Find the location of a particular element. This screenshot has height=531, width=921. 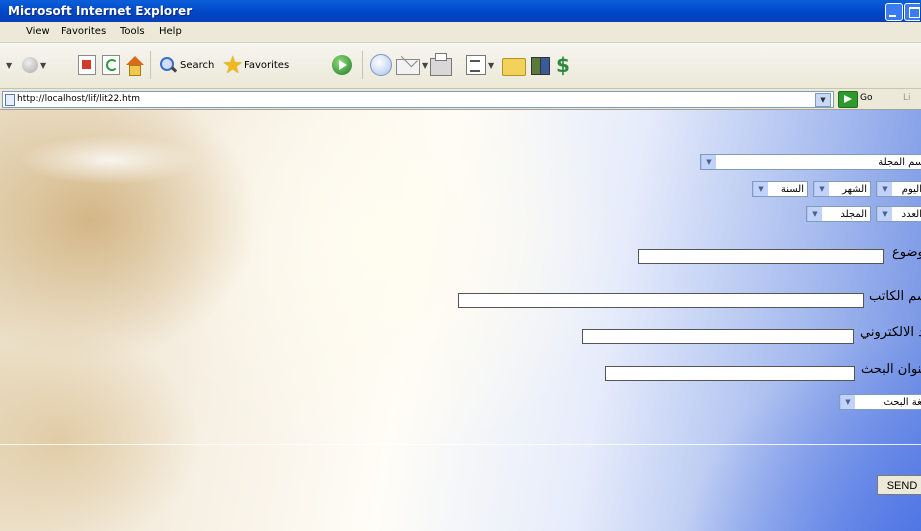

send-button: SEND is located at coordinates (899, 485).